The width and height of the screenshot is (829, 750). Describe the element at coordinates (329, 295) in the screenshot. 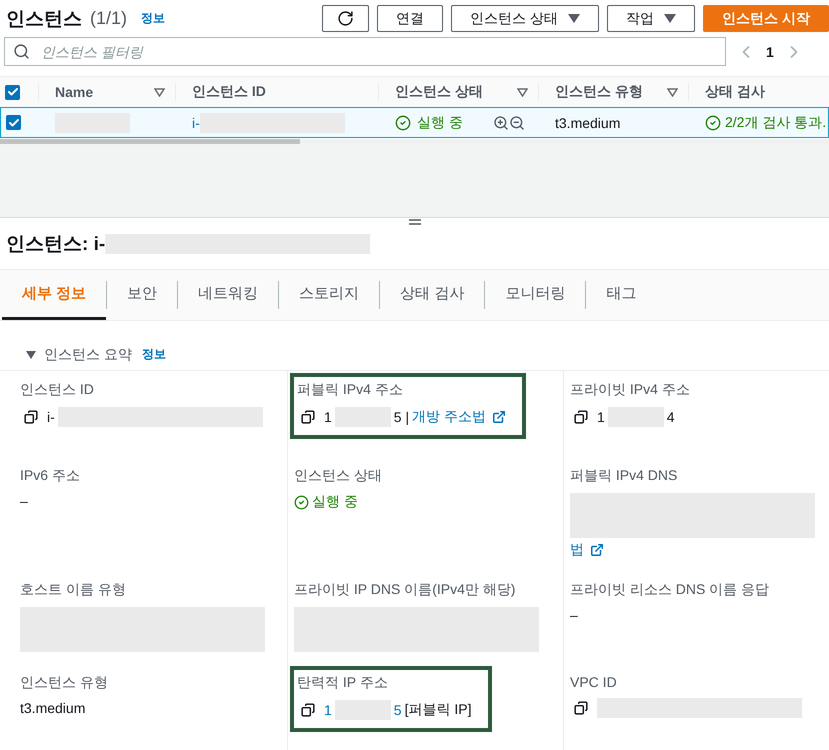

I see `tab: 스토리지` at that location.